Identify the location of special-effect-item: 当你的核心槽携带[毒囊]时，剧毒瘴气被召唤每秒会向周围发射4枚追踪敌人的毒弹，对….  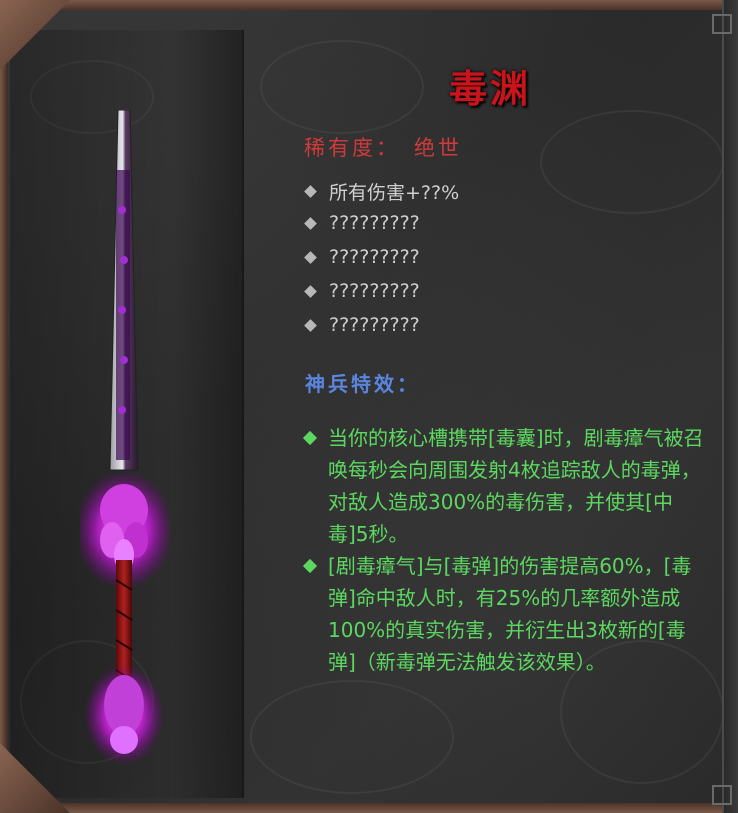
(503, 486).